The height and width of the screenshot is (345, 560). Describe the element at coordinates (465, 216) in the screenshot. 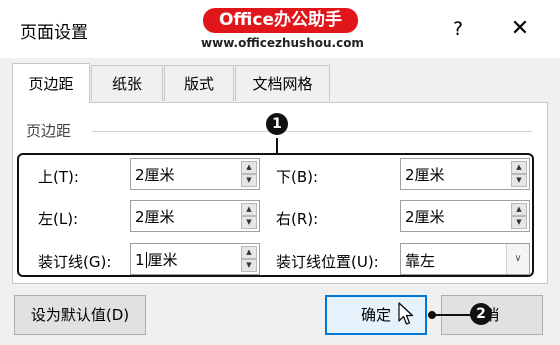

I see `right-margin-spinner: 2厘米 ▲ ▼` at that location.